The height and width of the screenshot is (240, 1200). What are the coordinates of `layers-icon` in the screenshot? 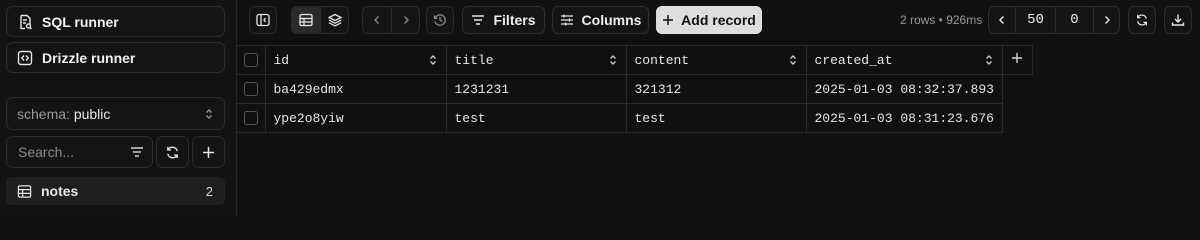 It's located at (334, 20).